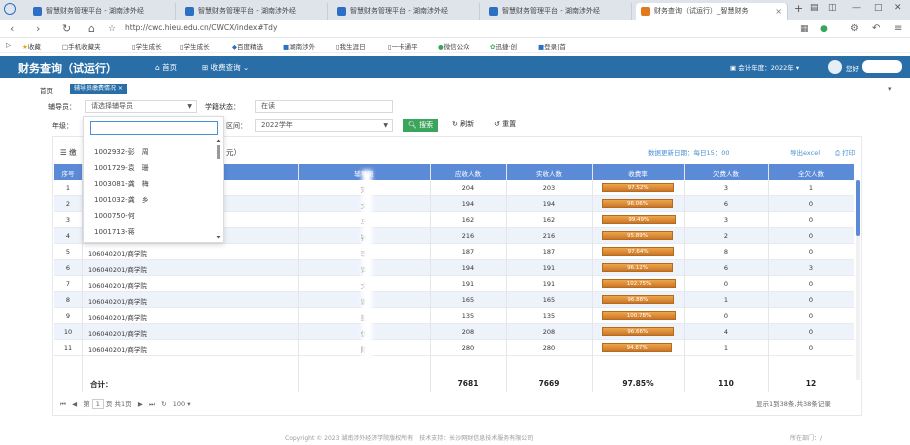 The height and width of the screenshot is (445, 910). What do you see at coordinates (814, 8) in the screenshot?
I see `tab-list-icon: ▤` at bounding box center [814, 8].